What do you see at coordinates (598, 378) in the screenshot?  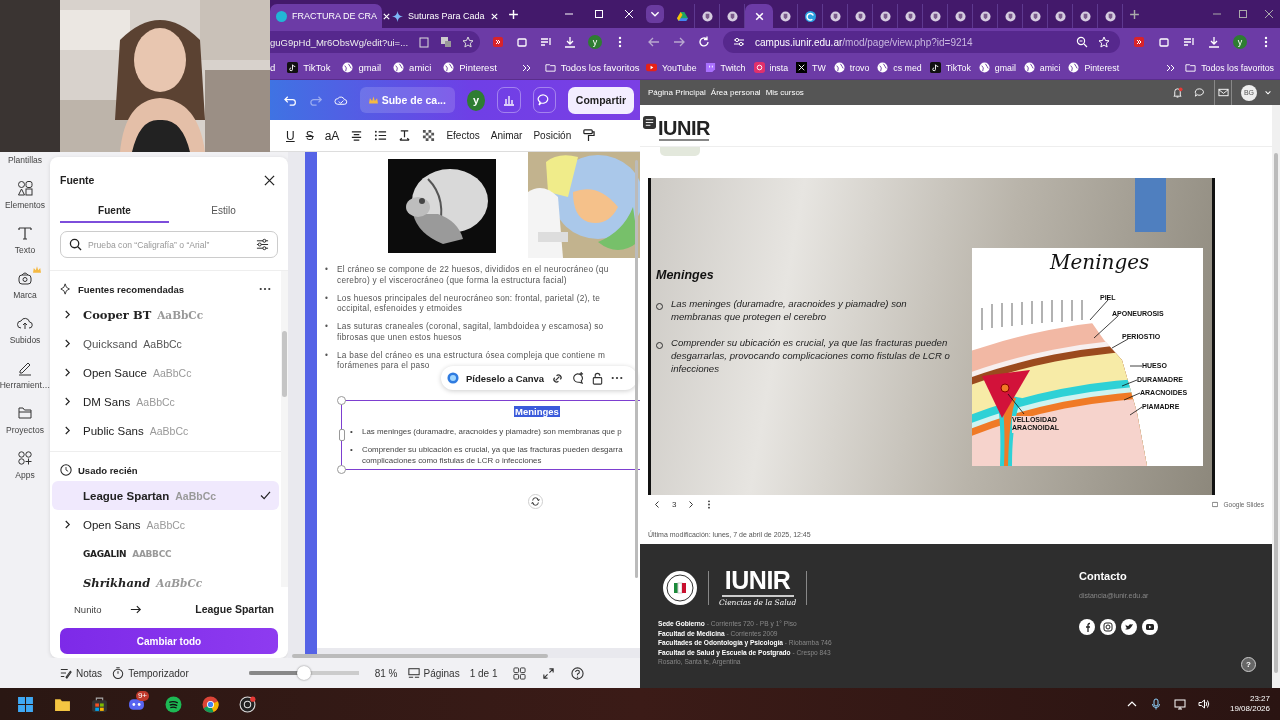 I see `lock-icon` at bounding box center [598, 378].